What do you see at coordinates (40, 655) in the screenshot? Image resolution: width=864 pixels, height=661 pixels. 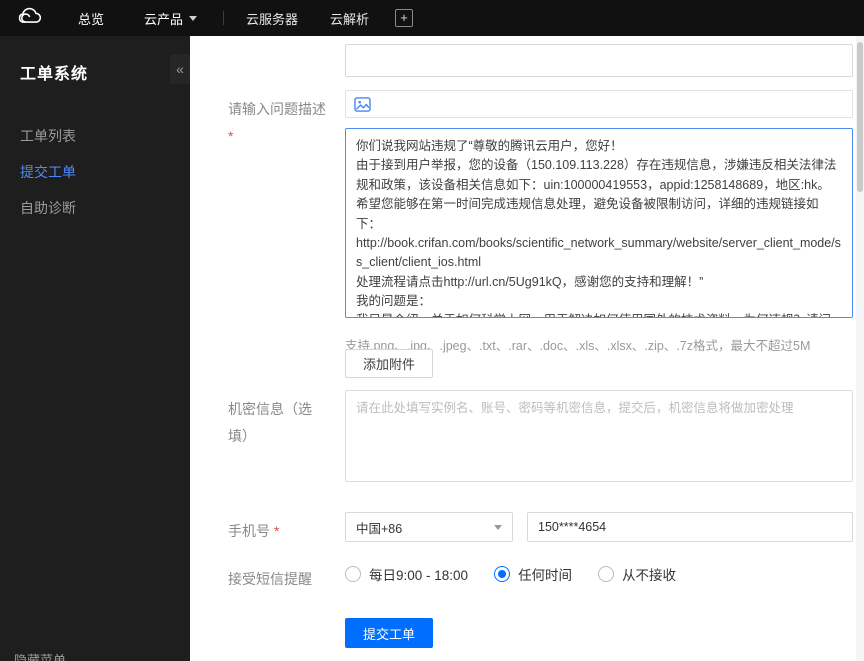 I see `sidebar-footer-hide-menu: 隐藏菜单` at bounding box center [40, 655].